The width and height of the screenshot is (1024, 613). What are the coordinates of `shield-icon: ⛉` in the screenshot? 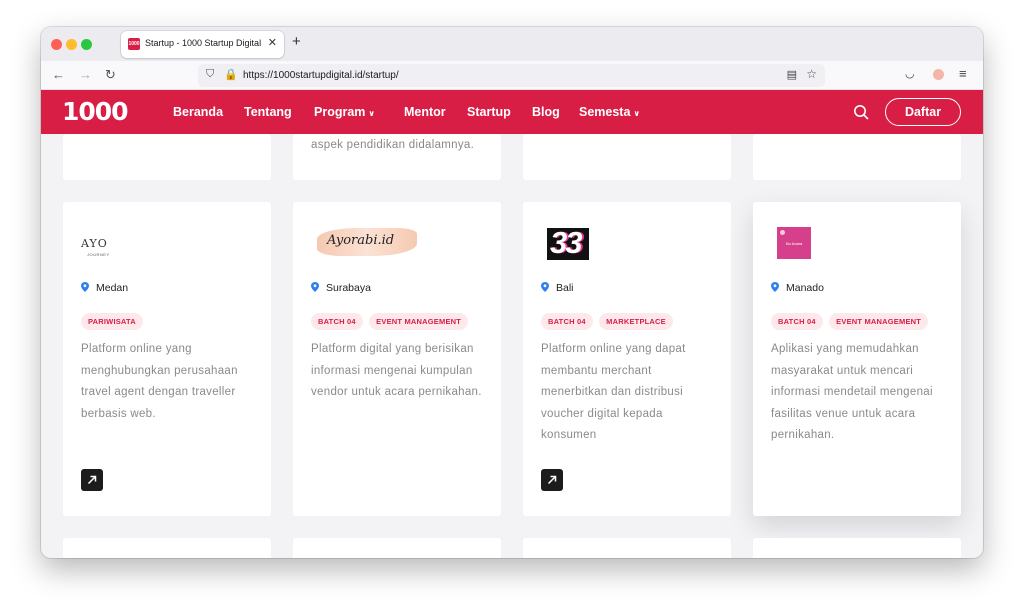 It's located at (210, 74).